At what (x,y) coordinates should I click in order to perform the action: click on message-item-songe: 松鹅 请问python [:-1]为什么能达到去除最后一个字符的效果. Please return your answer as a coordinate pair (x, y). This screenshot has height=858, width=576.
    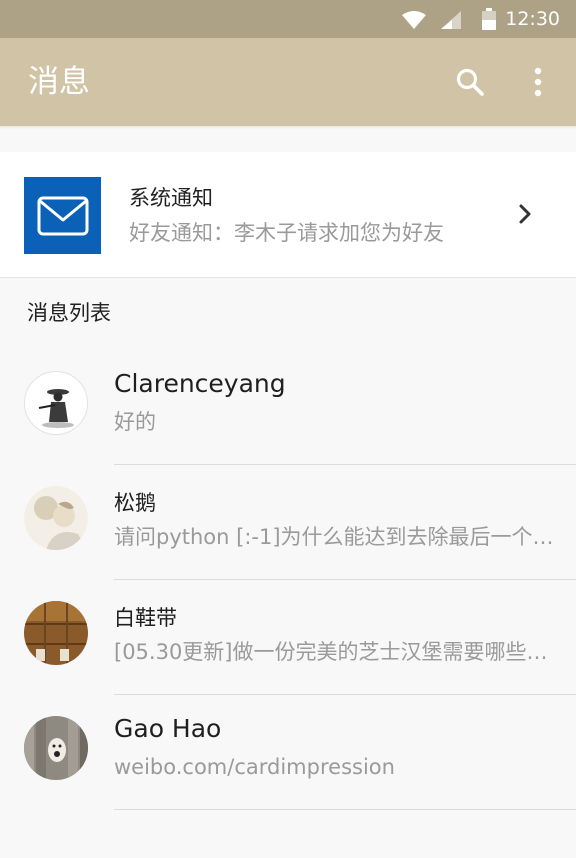
    Looking at the image, I should click on (288, 522).